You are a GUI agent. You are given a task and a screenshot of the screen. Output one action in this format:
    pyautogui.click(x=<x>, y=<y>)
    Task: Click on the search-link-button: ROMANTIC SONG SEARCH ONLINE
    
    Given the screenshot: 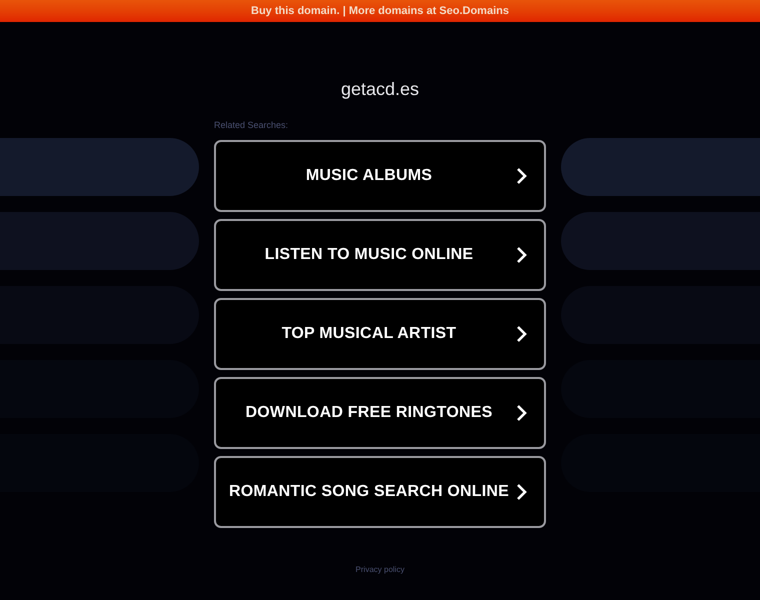 What is the action you would take?
    pyautogui.click(x=380, y=492)
    